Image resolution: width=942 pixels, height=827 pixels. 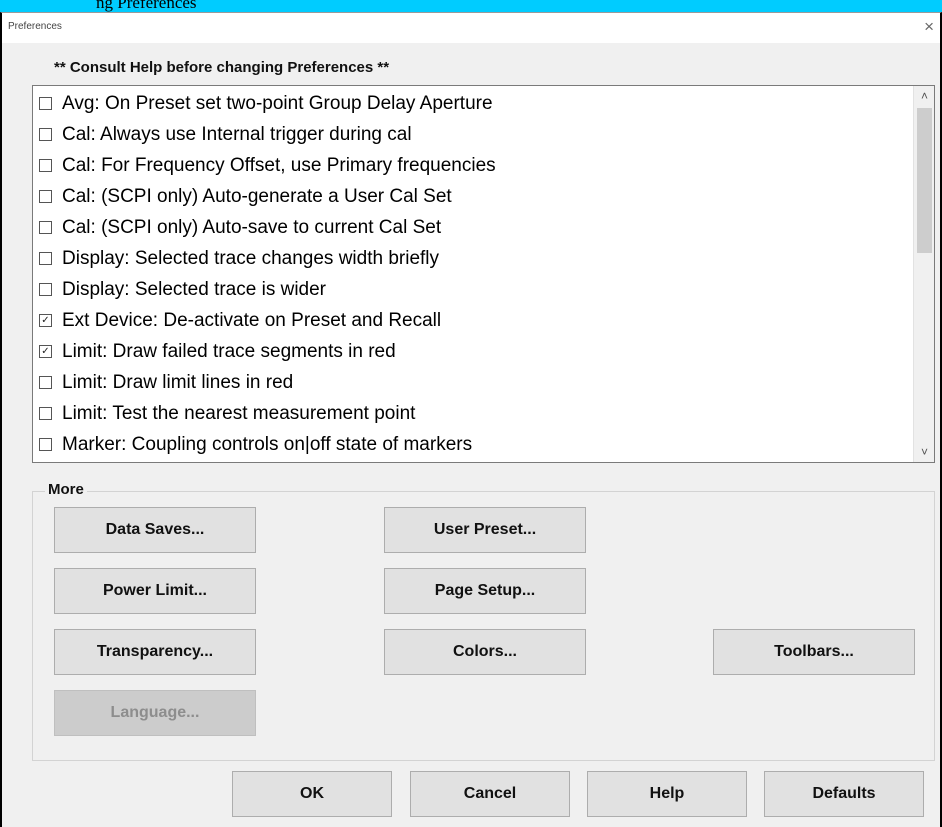 I want to click on pref-item-limit-lines-red: Limit: Draw limit lines in red, so click(x=473, y=382).